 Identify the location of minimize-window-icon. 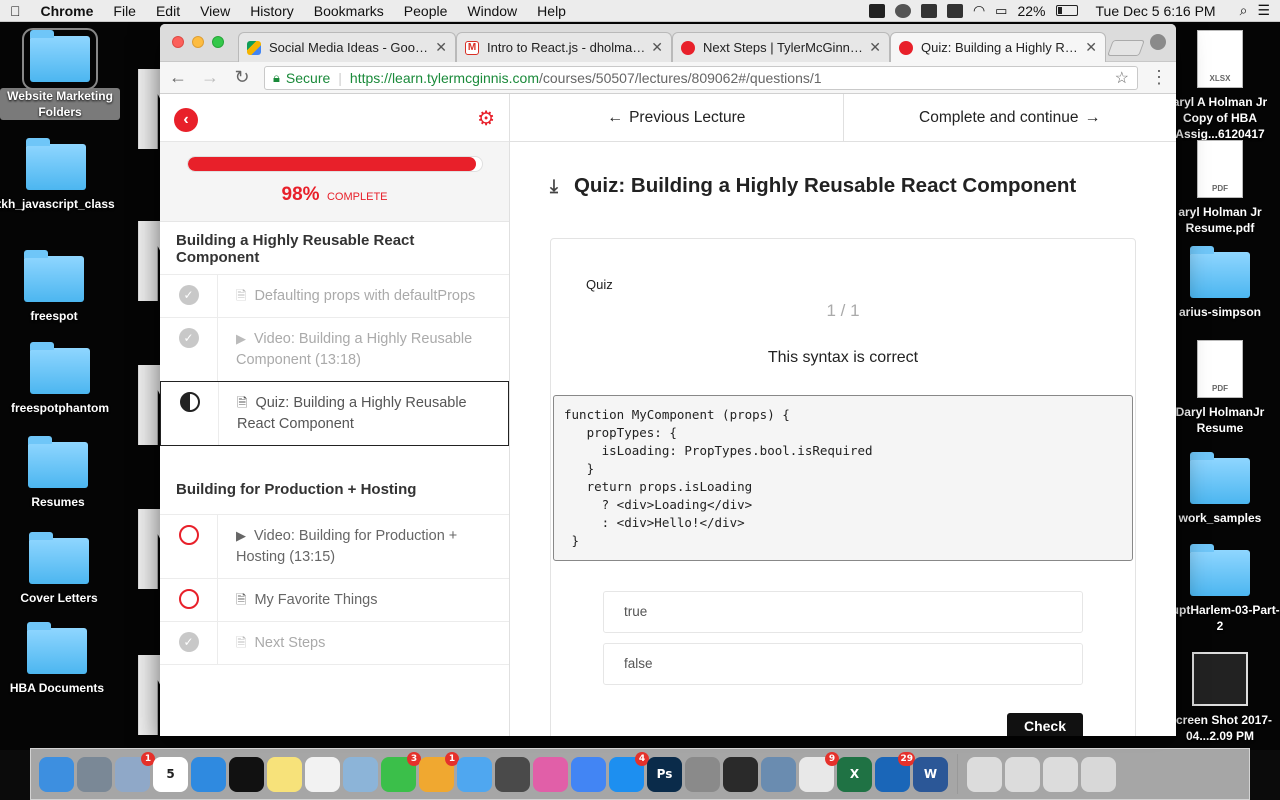
(198, 42).